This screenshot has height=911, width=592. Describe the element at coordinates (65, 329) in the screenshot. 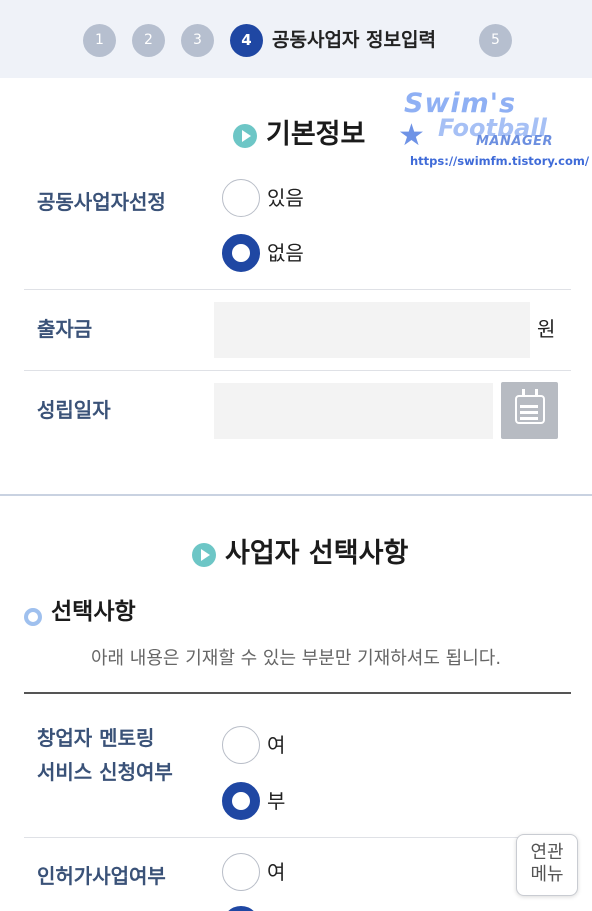

I see `capital-label: 출자금` at that location.